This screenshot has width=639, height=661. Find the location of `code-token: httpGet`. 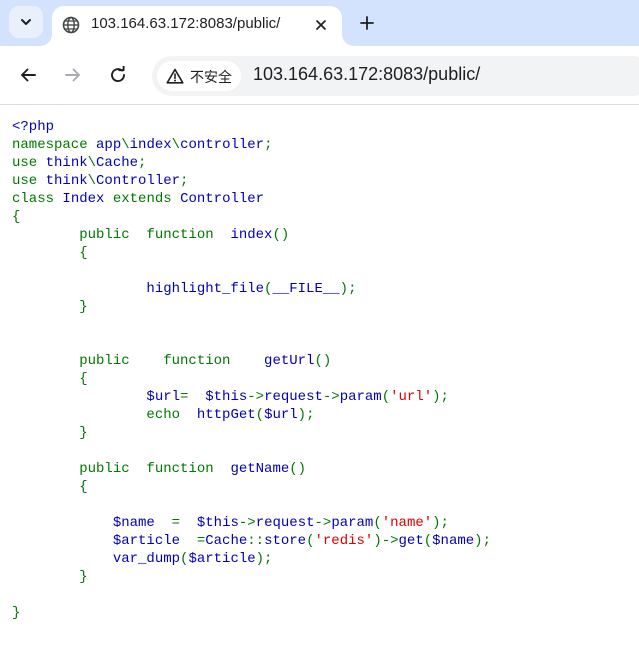

code-token: httpGet is located at coordinates (226, 415).